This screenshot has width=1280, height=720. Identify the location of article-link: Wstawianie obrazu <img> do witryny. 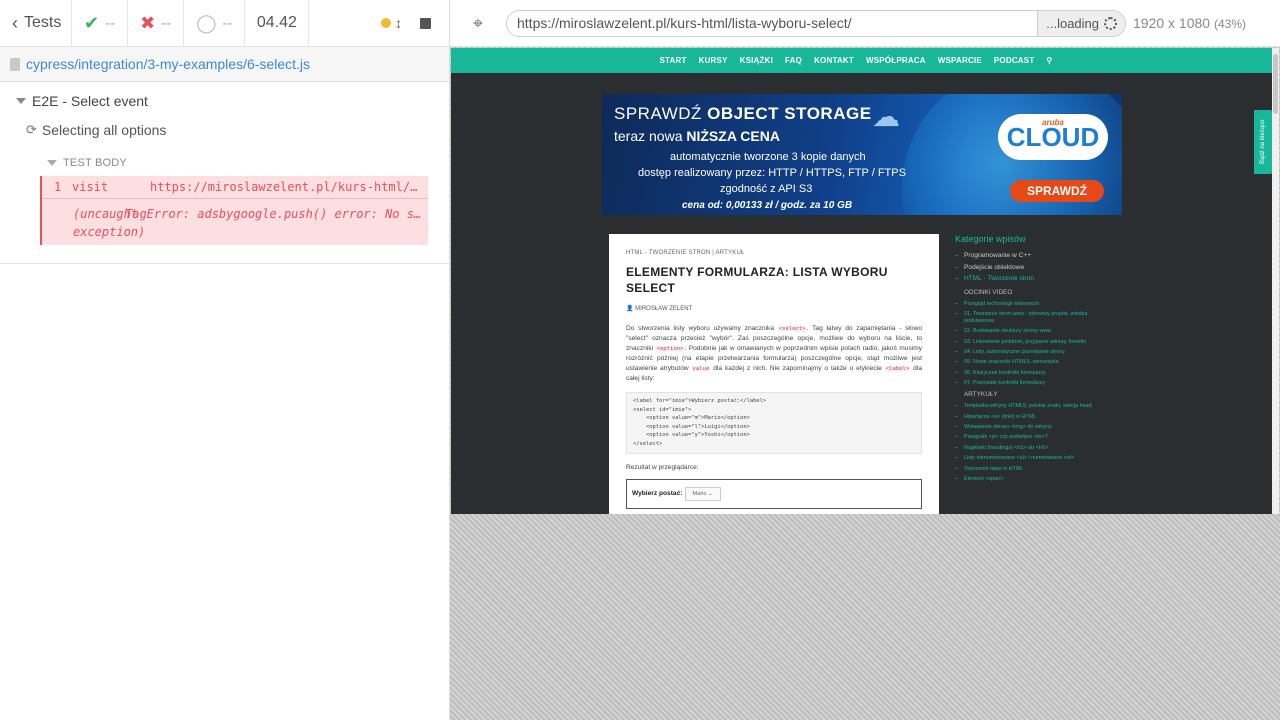
(1025, 427).